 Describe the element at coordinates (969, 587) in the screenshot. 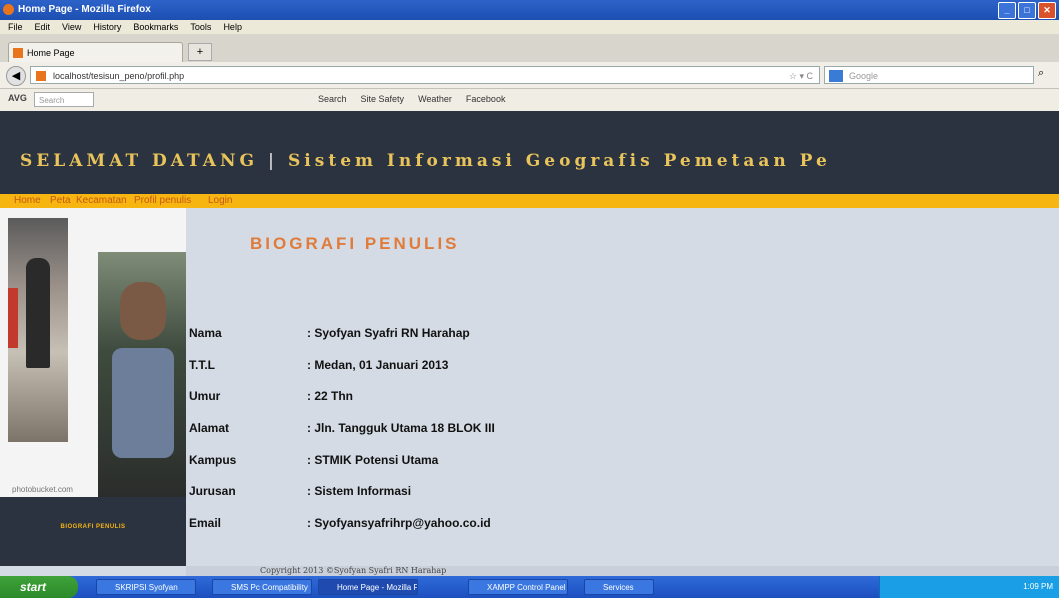

I see `system-tray: 1:09 PM` at that location.